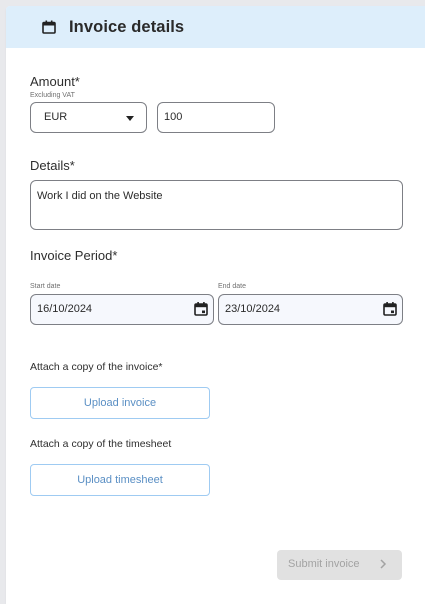 This screenshot has height=604, width=425. What do you see at coordinates (100, 196) in the screenshot?
I see `details-value: Work I did on the Website` at bounding box center [100, 196].